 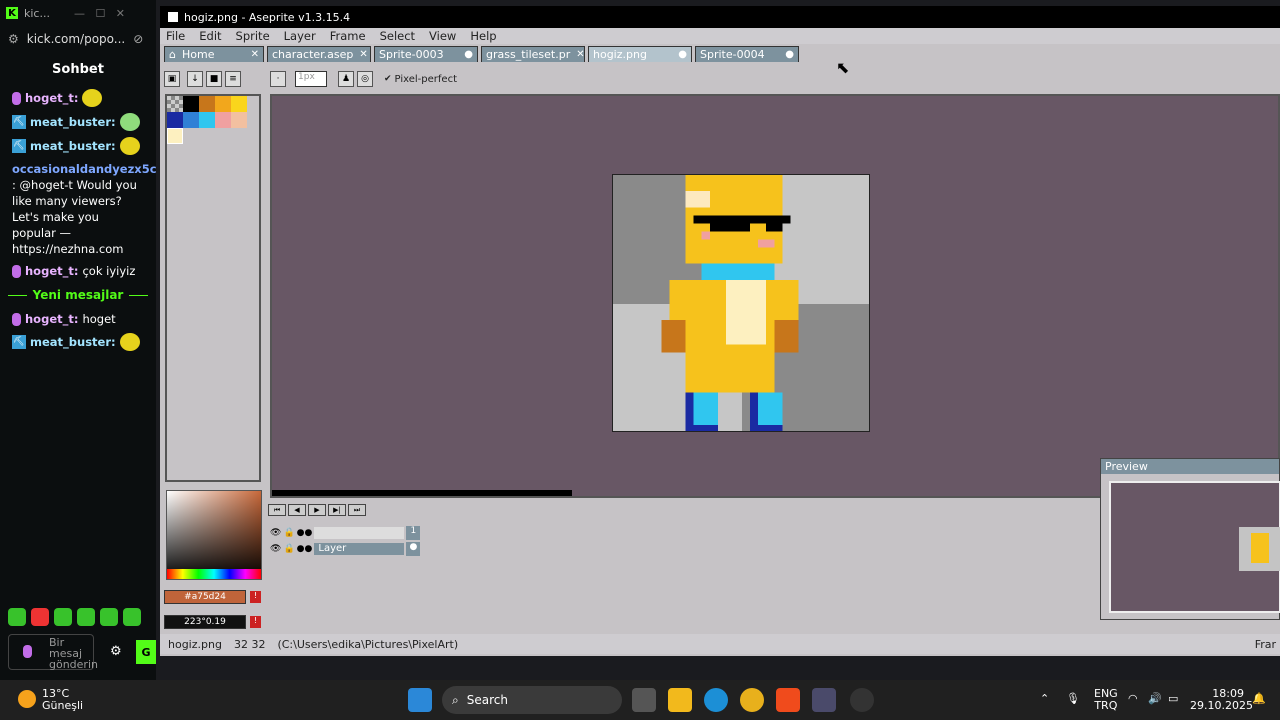 I want to click on menu-file: File, so click(x=175, y=36).